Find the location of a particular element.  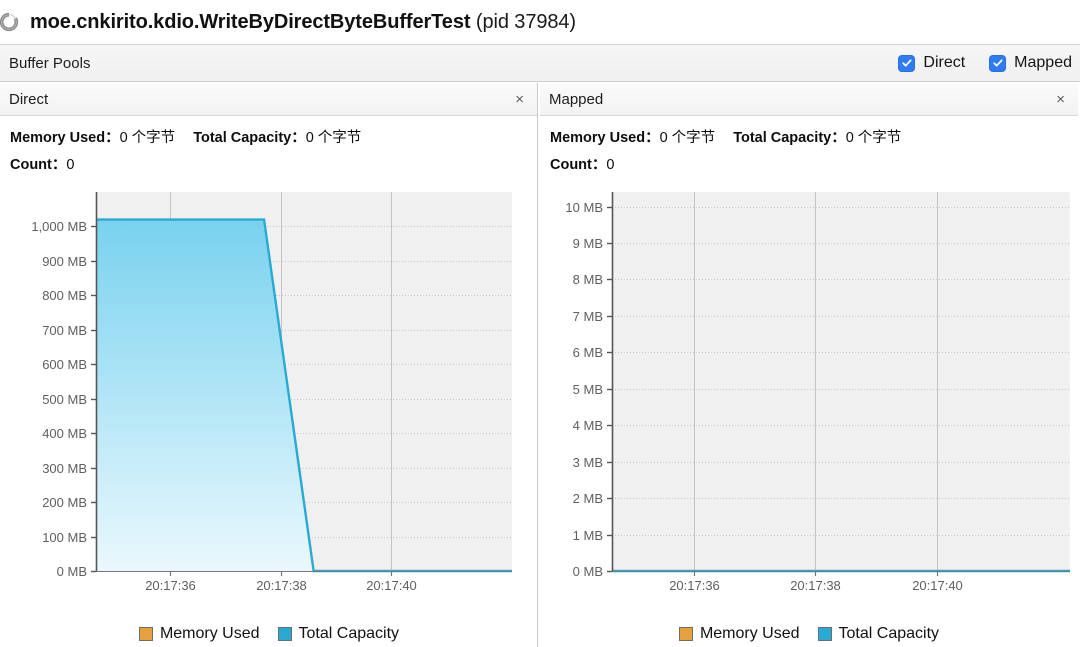

svg-text: 700 MB is located at coordinates (64, 330).